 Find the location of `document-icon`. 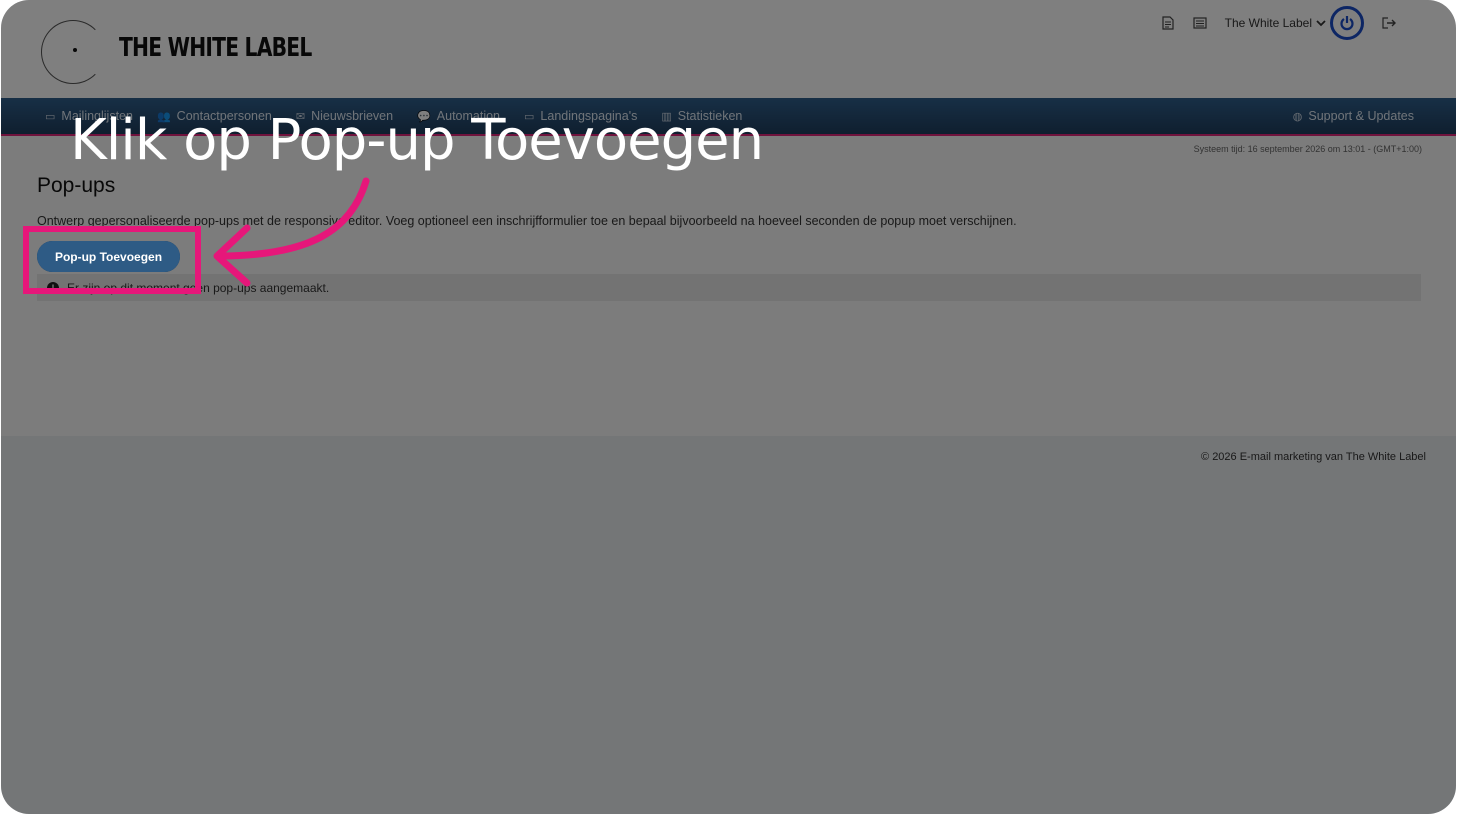

document-icon is located at coordinates (1168, 23).